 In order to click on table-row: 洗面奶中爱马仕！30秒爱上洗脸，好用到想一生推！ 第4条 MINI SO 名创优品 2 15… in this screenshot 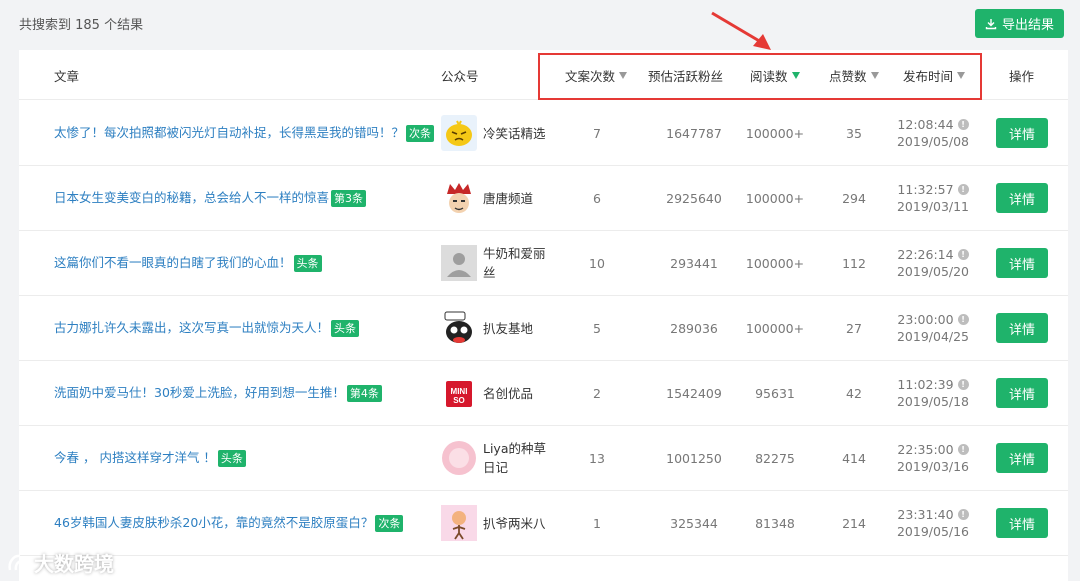, I will do `click(543, 393)`.